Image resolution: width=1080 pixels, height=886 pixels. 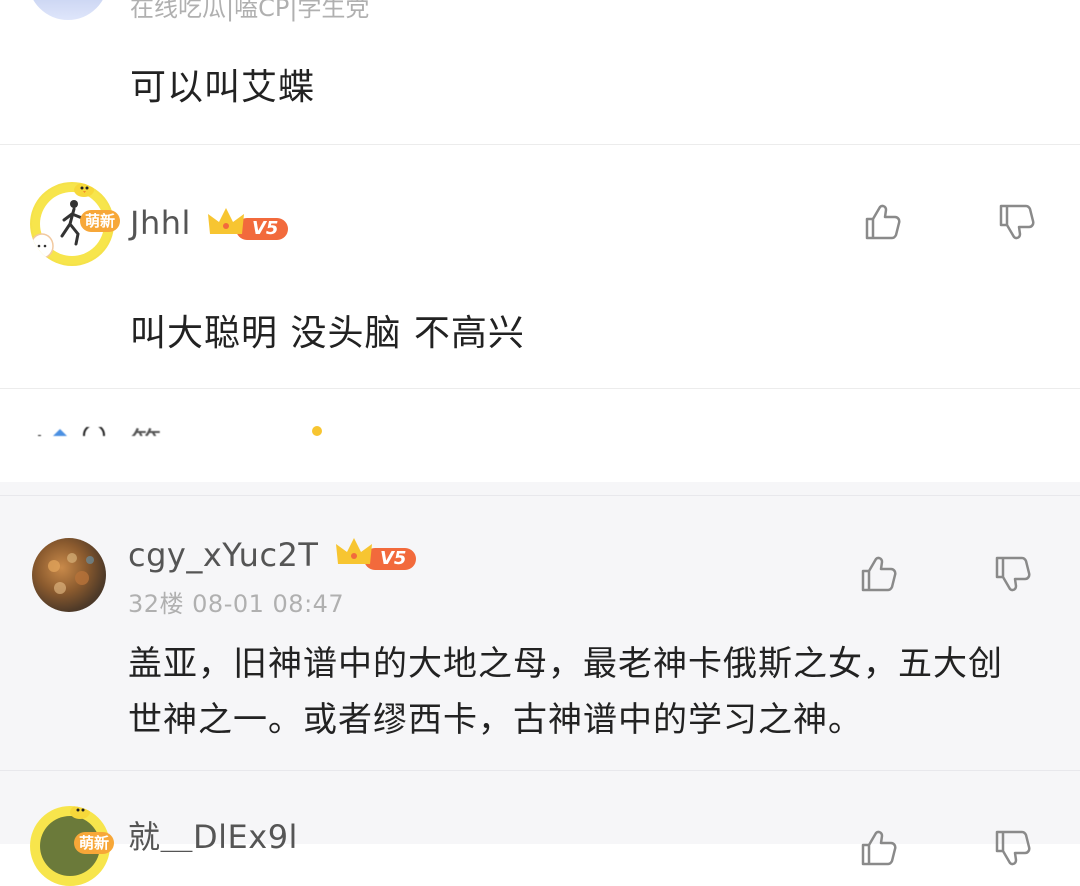 I want to click on comment-text: 可以叫艾蝶, so click(x=223, y=87).